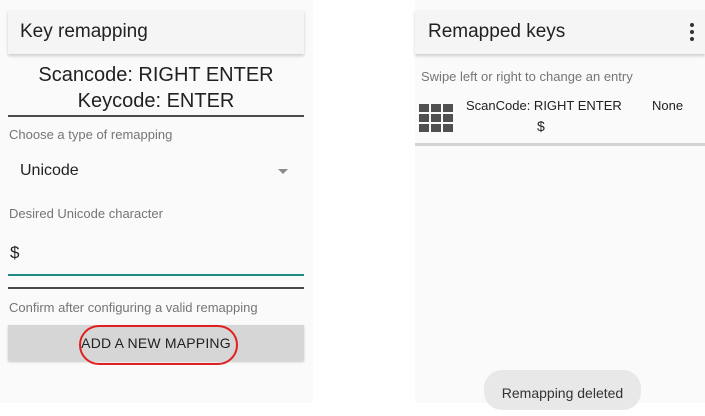  I want to click on remapping-type-value: Unicode, so click(49, 170).